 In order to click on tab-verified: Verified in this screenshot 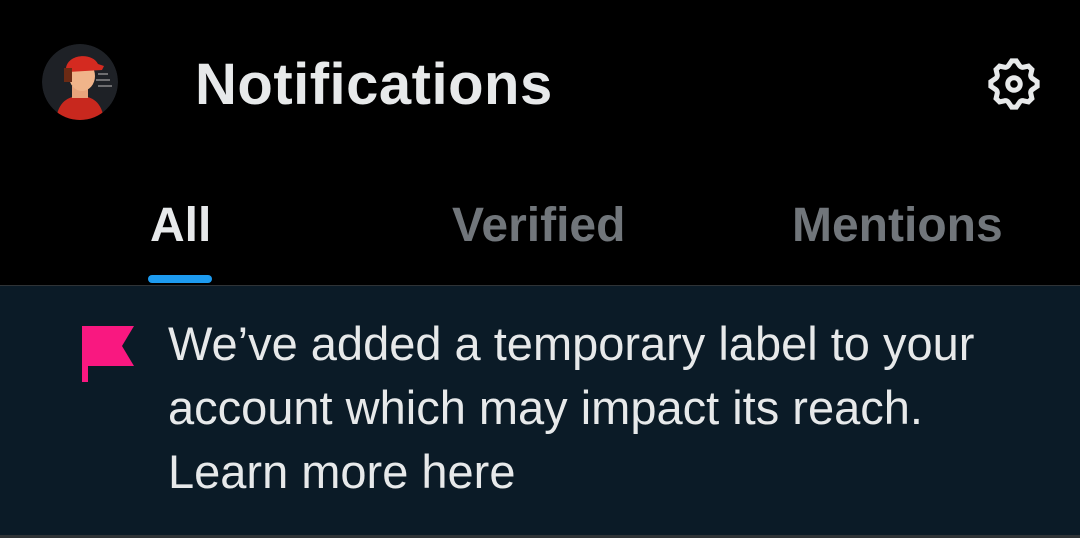, I will do `click(540, 227)`.